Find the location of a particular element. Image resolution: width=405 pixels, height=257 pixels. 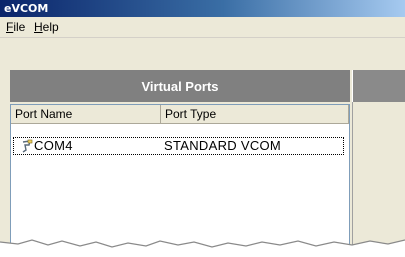

virtual-ports-title: Virtual Ports is located at coordinates (180, 86).